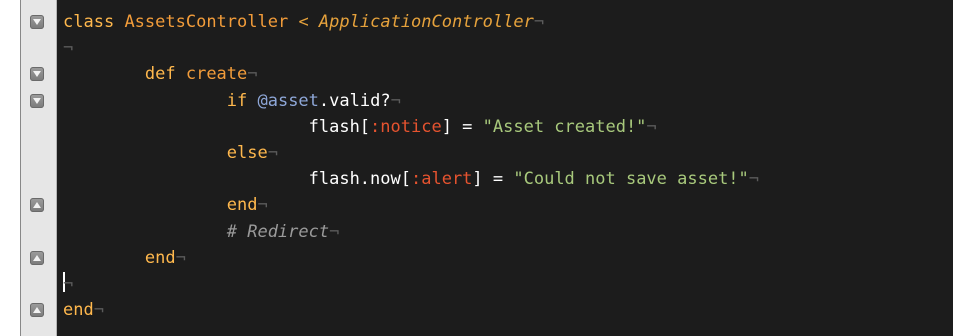 Image resolution: width=953 pixels, height=336 pixels. I want to click on code-token: @asset, so click(288, 100).